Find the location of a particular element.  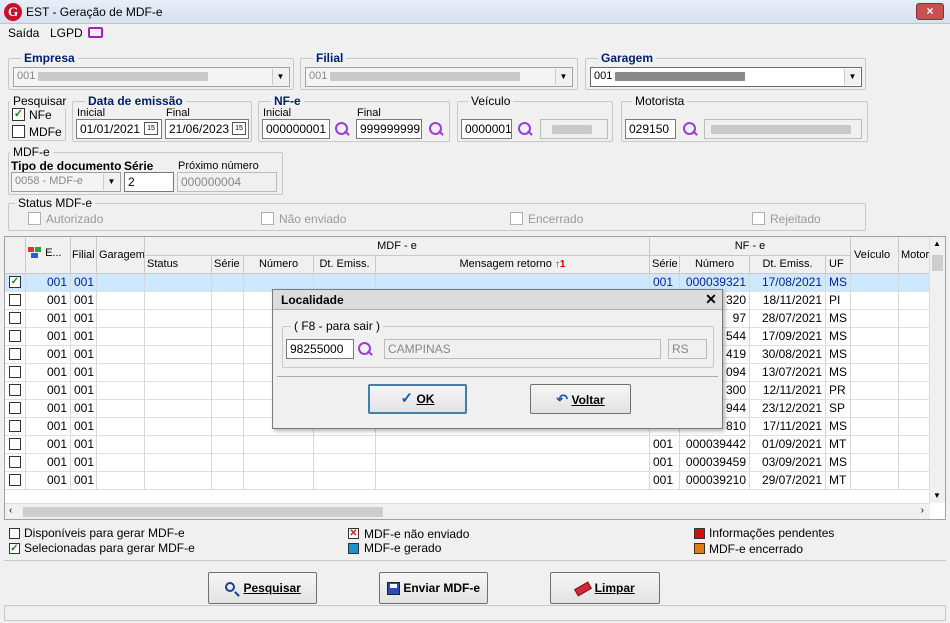

scroll-left-icon: ‹ is located at coordinates (10, 510).